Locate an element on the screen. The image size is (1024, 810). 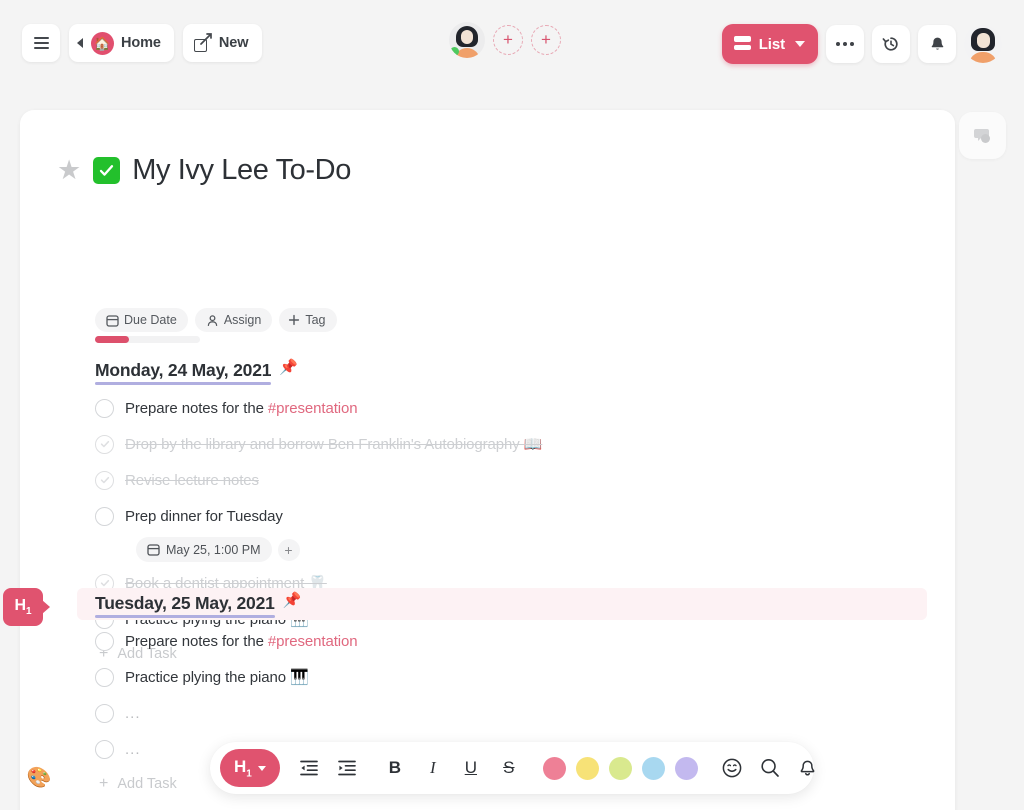
day-heading-tuesday: Tuesday, 25 May, 2021 is located at coordinates (185, 605).